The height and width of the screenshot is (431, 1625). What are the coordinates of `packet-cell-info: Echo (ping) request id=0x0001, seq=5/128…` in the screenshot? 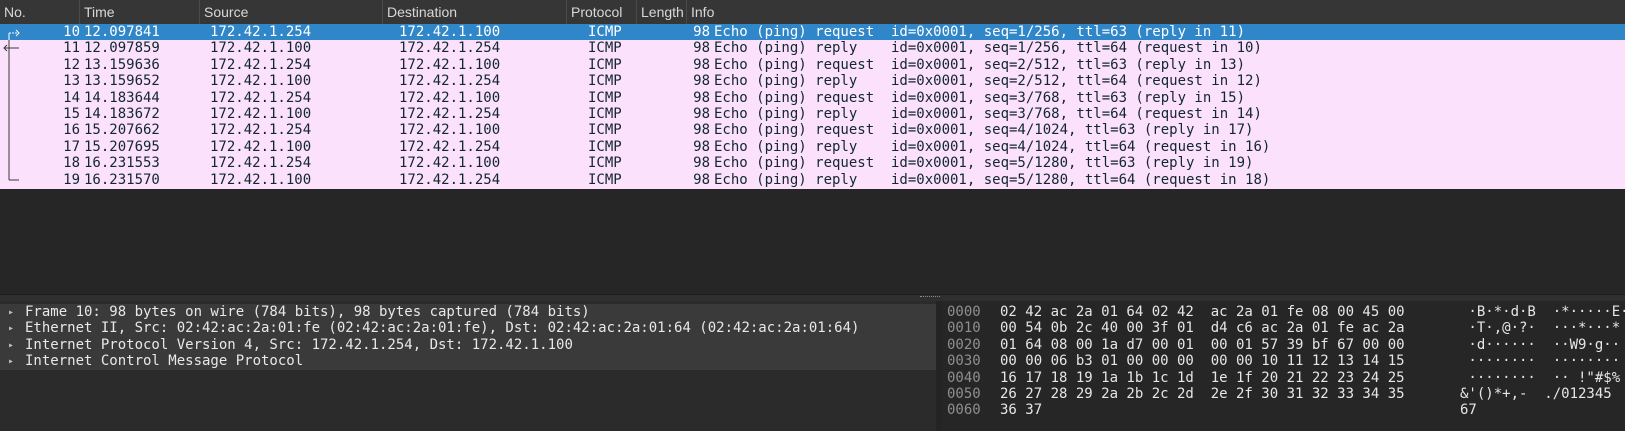 It's located at (984, 163).